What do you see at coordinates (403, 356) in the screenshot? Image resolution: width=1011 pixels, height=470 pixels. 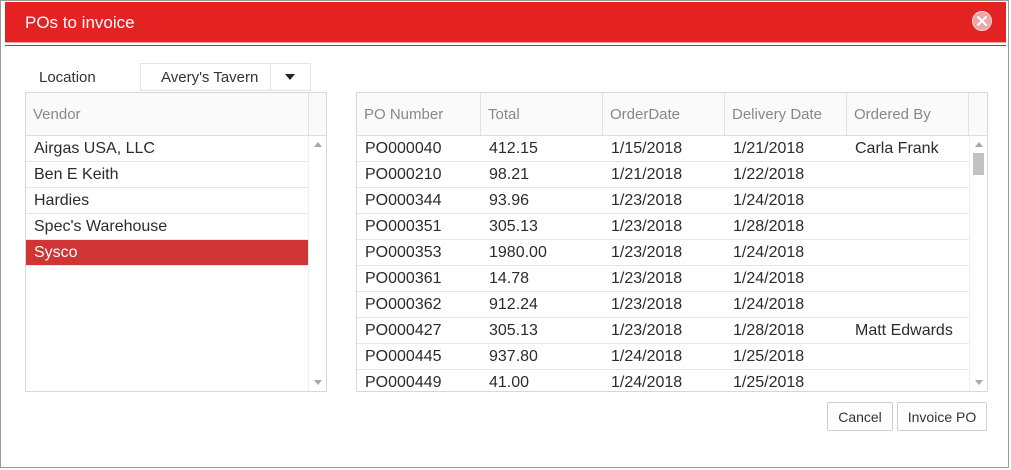 I see `po-number-cell: PO000445` at bounding box center [403, 356].